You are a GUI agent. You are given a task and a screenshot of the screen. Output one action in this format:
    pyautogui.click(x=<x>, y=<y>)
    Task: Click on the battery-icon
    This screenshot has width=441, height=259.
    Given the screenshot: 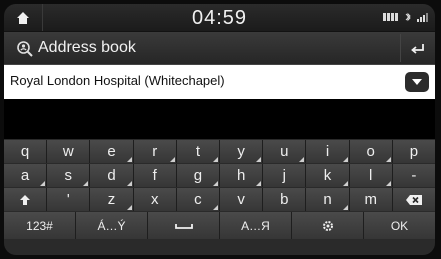 What is the action you would take?
    pyautogui.click(x=390, y=17)
    